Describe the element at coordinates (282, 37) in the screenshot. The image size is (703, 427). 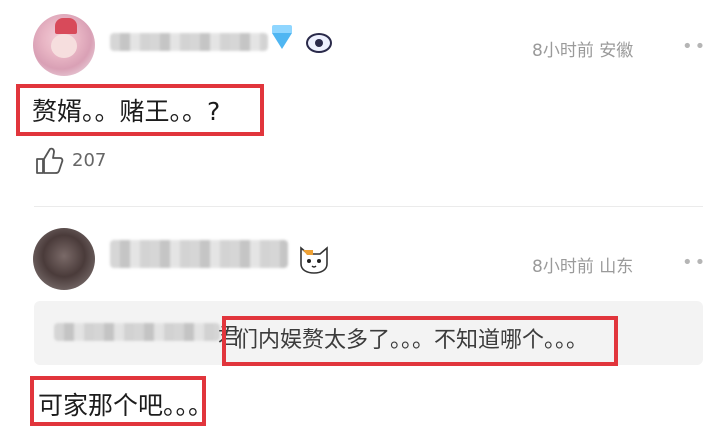
I see `diamond-badge-icon` at that location.